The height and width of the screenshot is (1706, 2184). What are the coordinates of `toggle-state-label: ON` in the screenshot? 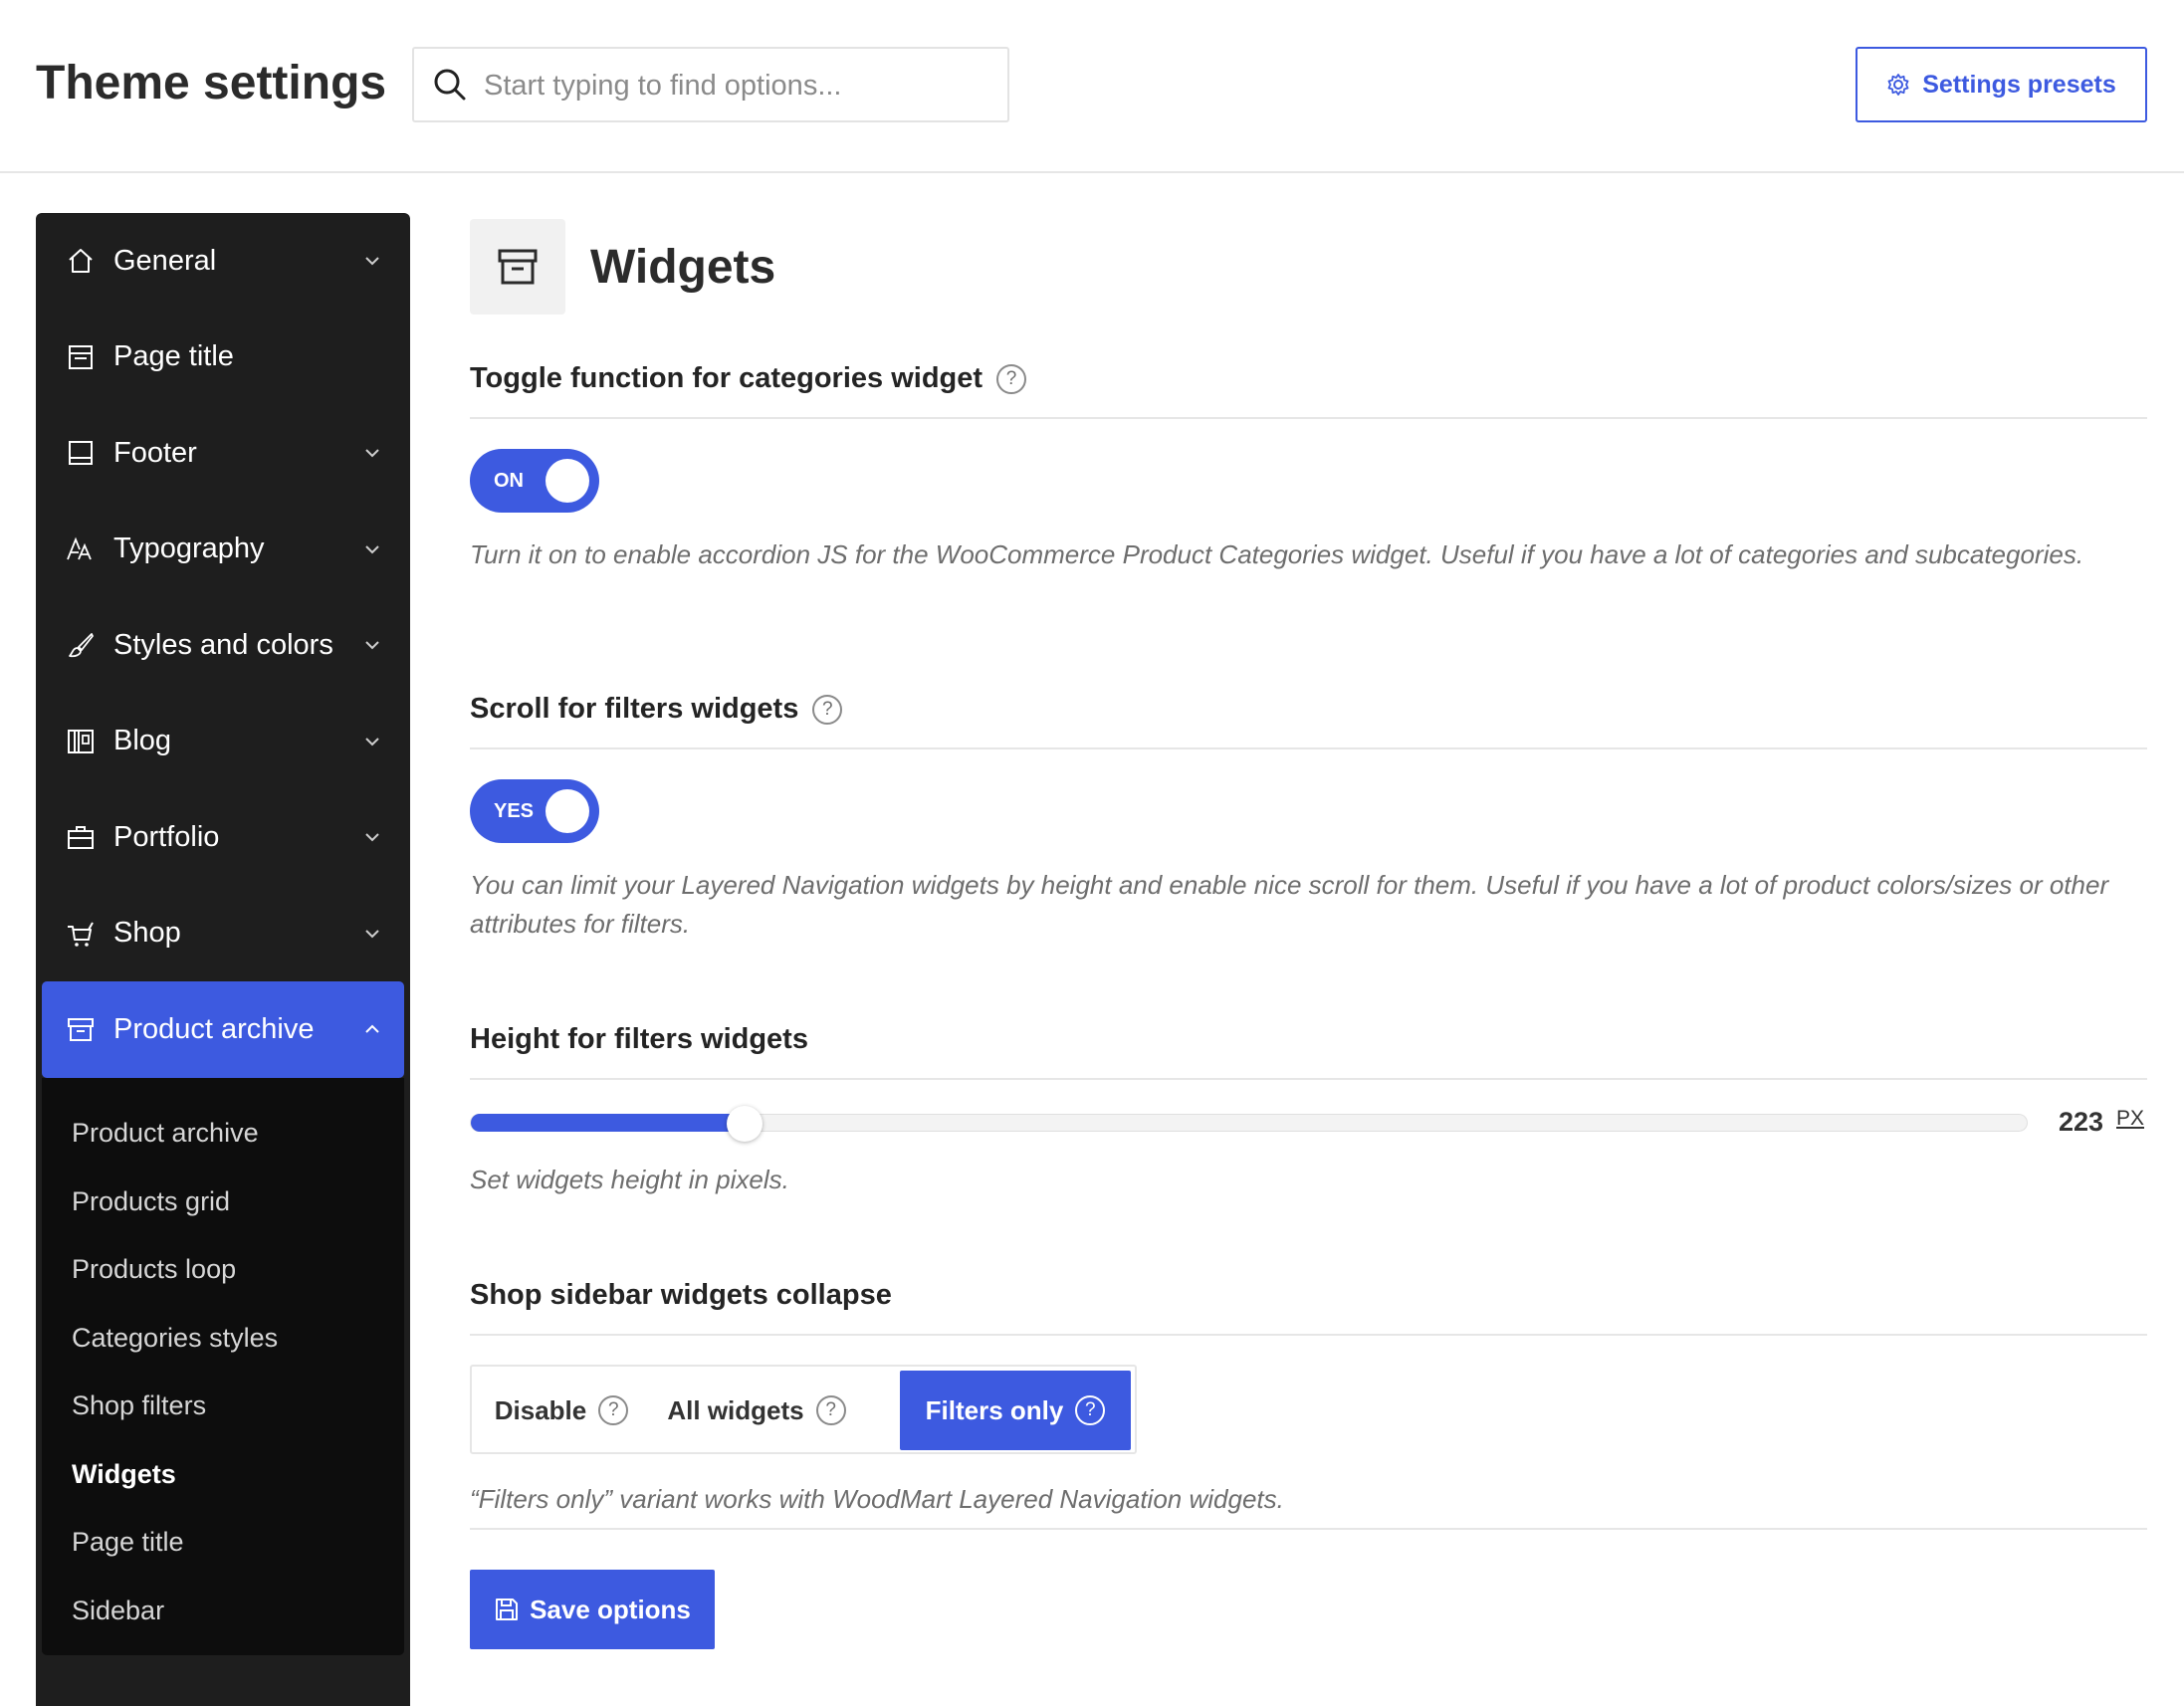 It's located at (509, 481).